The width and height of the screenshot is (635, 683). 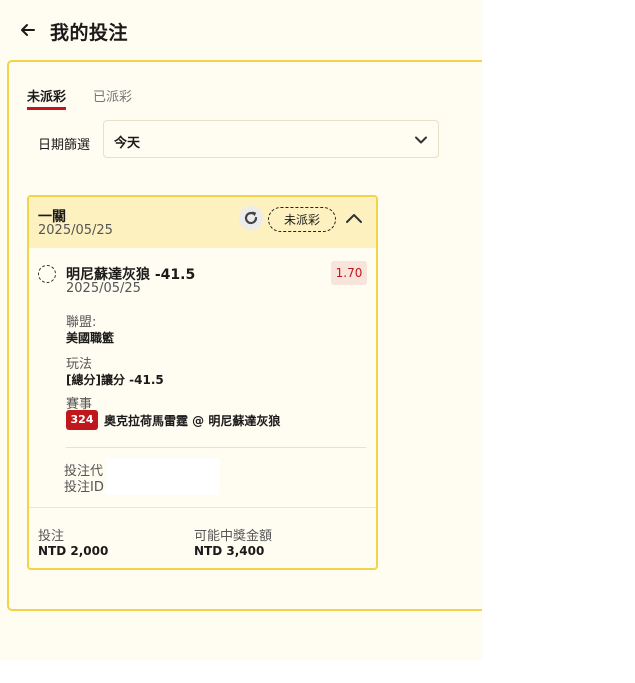 I want to click on footer-divider, so click(x=202, y=507).